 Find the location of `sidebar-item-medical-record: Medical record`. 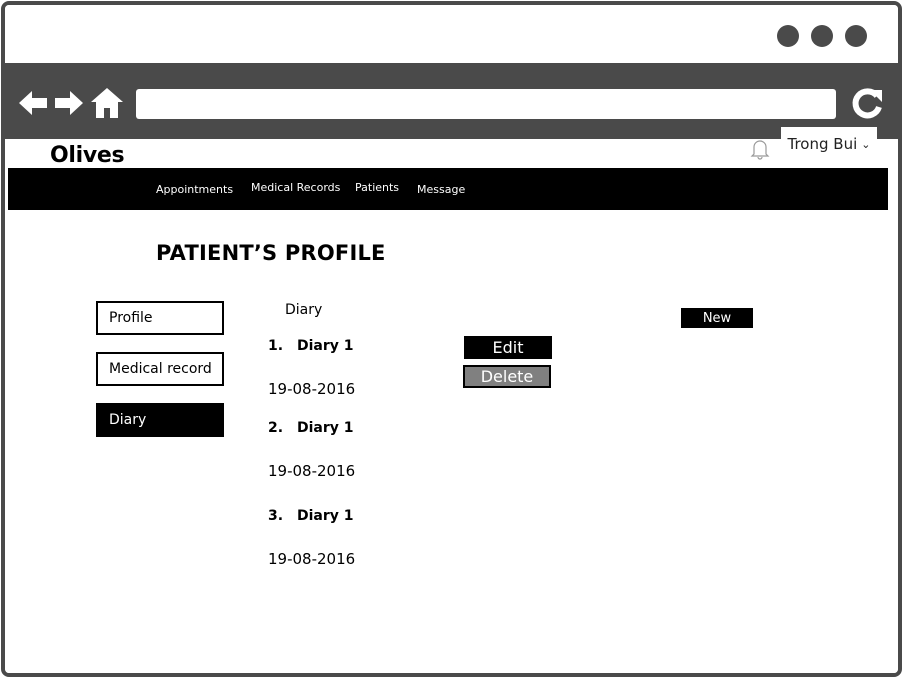

sidebar-item-medical-record: Medical record is located at coordinates (160, 369).